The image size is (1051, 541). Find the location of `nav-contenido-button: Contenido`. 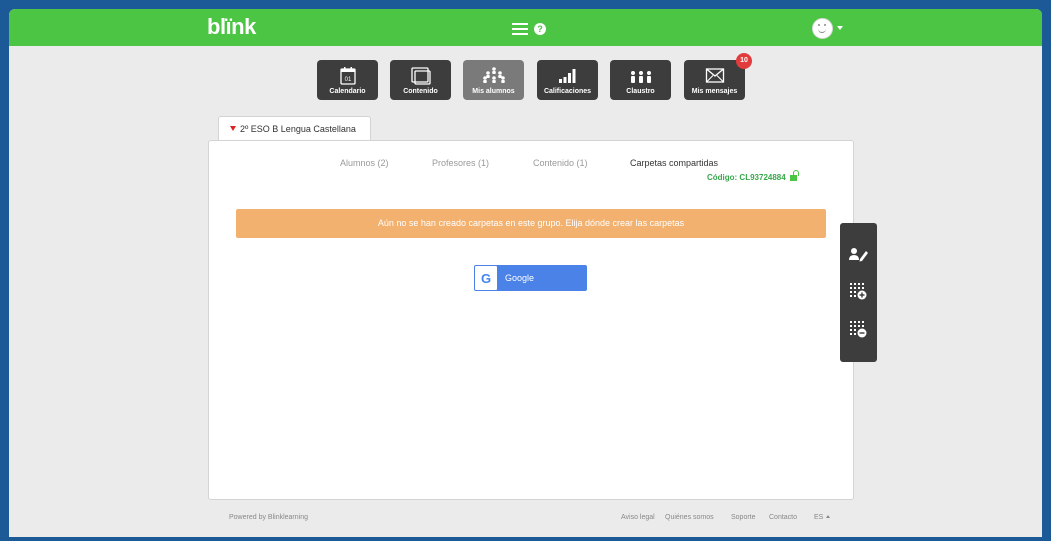

nav-contenido-button: Contenido is located at coordinates (420, 80).